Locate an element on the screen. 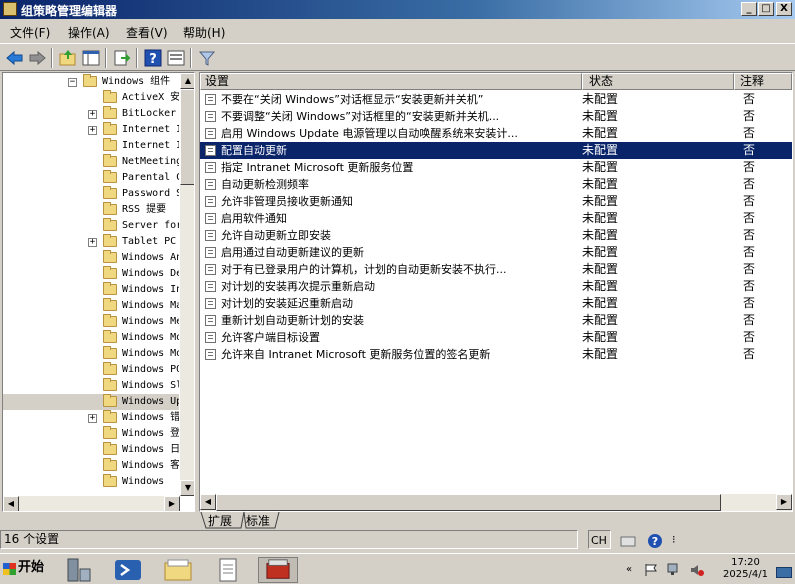  show-hide-tree-icon is located at coordinates (91, 58).